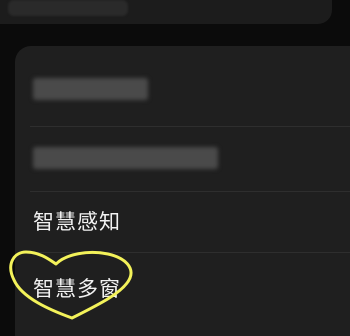 This screenshot has height=336, width=350. Describe the element at coordinates (68, 8) in the screenshot. I see `blurred-row` at that location.